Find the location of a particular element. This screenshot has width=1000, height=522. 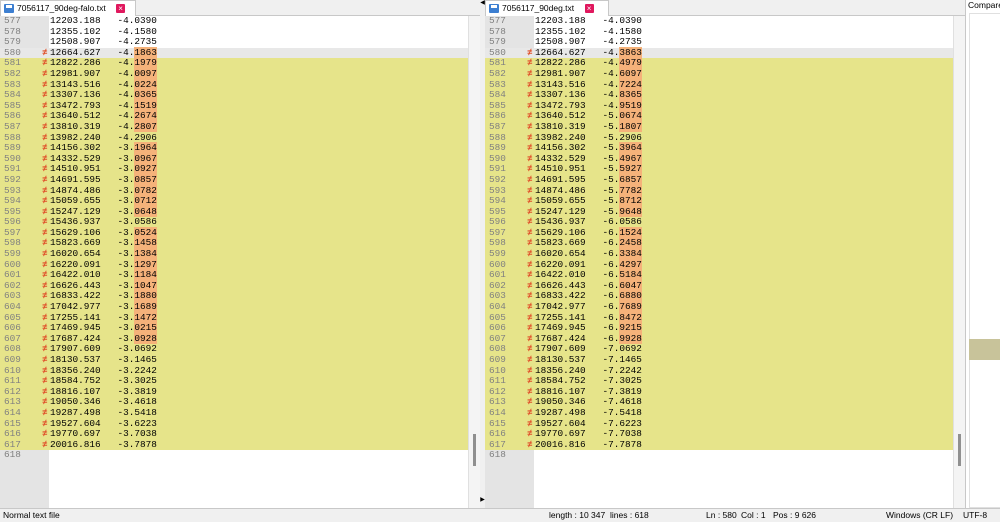

diff-highlight: 1519 is located at coordinates (145, 105).